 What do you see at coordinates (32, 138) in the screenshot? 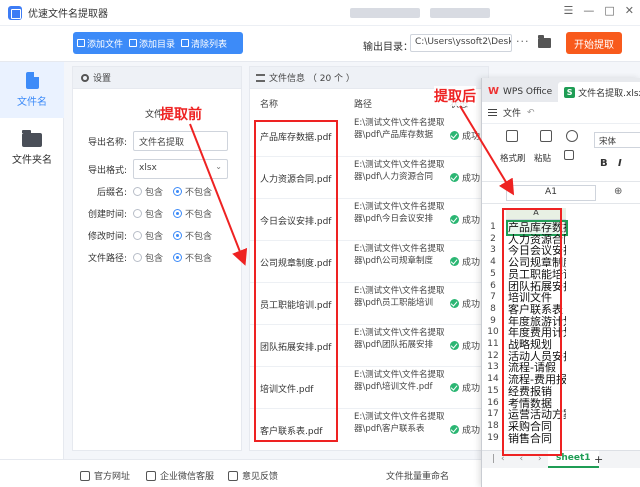
I see `folder-icon` at bounding box center [32, 138].